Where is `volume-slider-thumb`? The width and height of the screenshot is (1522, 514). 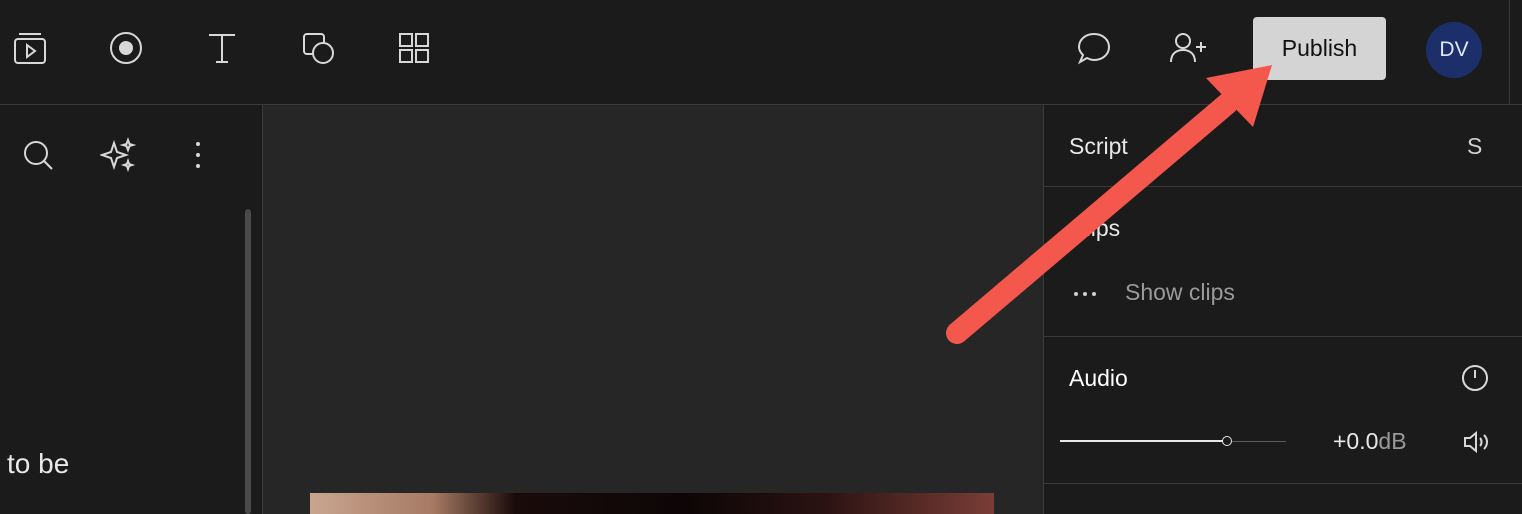 volume-slider-thumb is located at coordinates (1227, 441).